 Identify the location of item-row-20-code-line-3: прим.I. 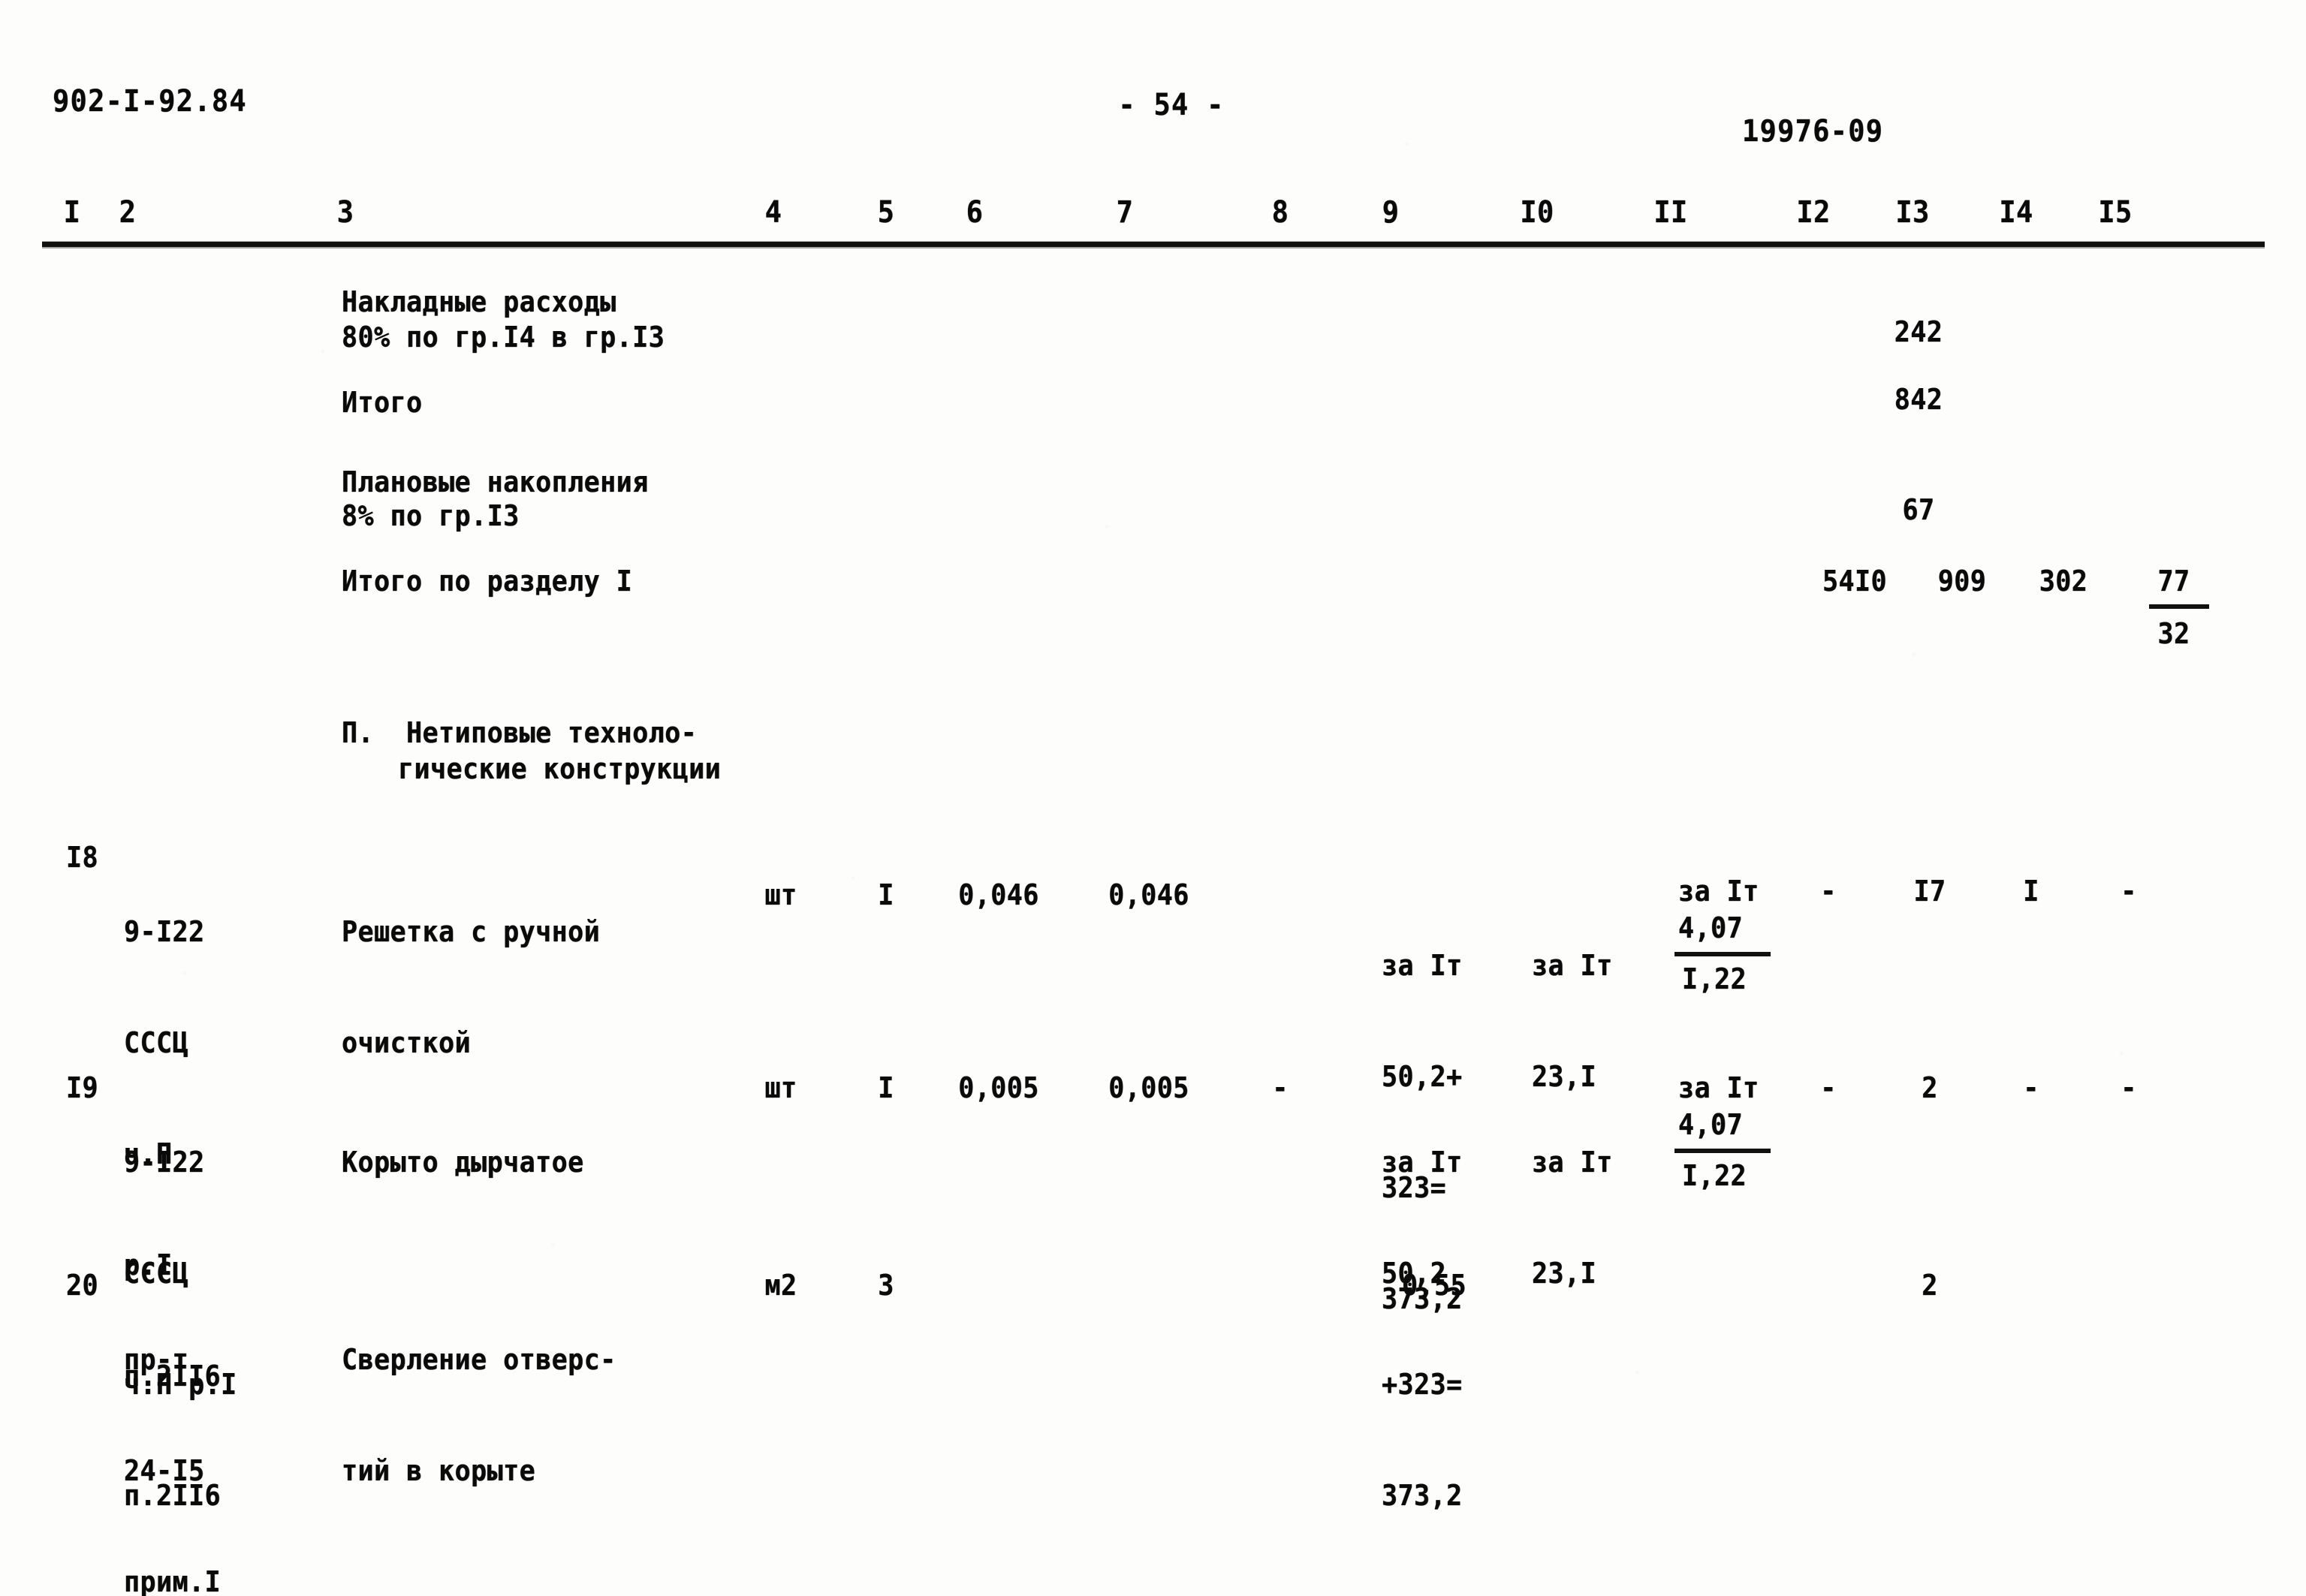
(173, 1580).